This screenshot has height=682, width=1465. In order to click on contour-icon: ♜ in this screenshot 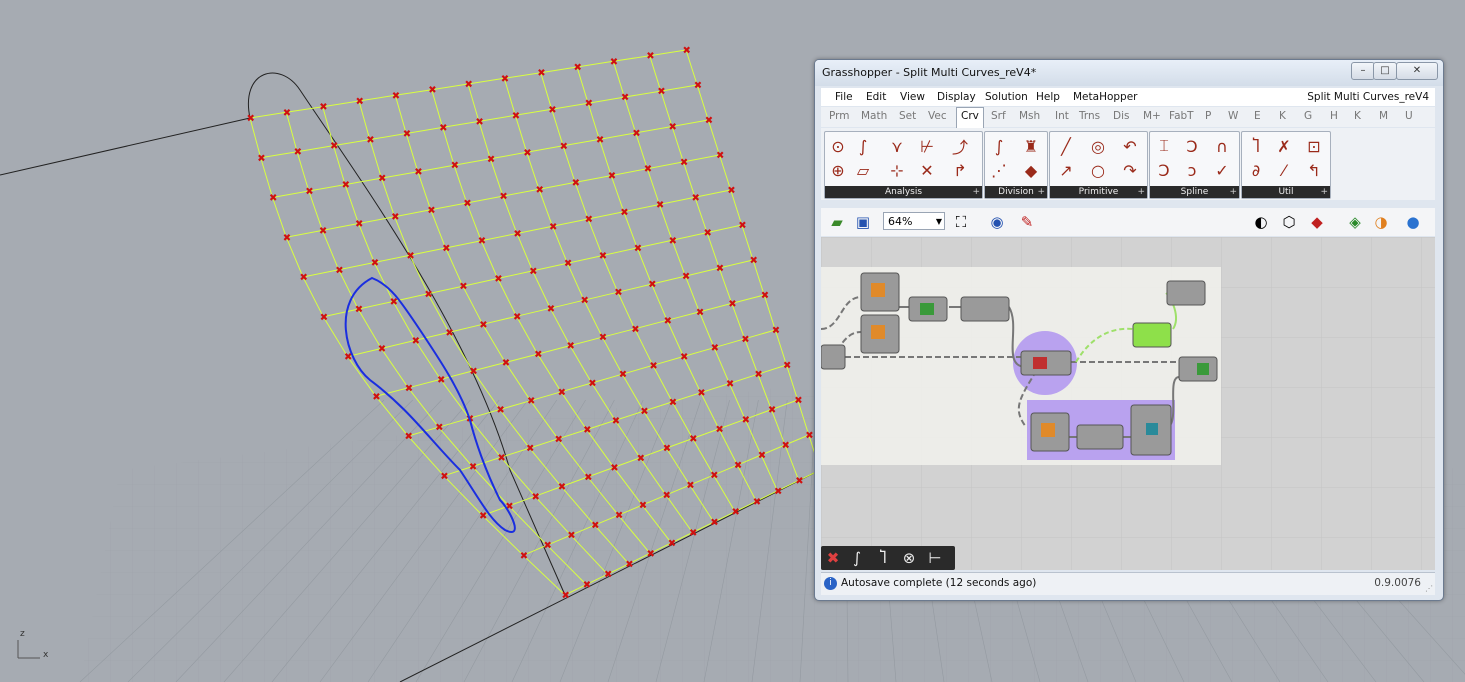, I will do `click(1031, 146)`.